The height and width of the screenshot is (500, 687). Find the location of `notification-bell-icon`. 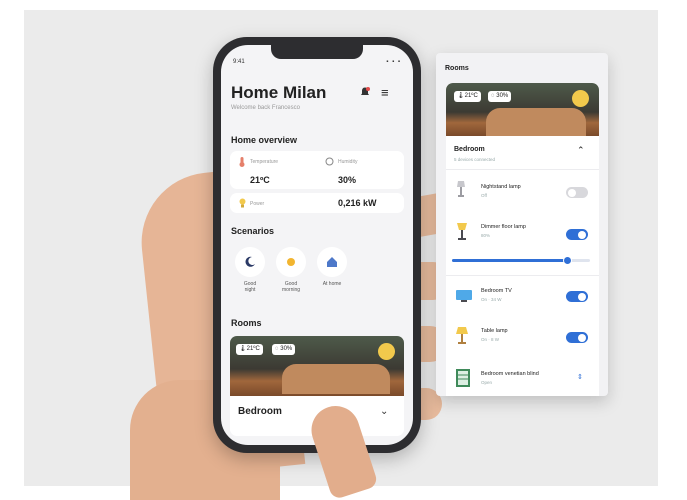

notification-bell-icon is located at coordinates (365, 92).